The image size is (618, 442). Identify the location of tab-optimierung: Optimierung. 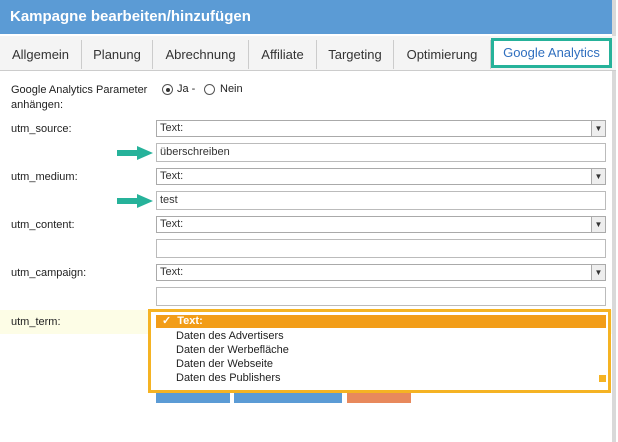
(442, 54).